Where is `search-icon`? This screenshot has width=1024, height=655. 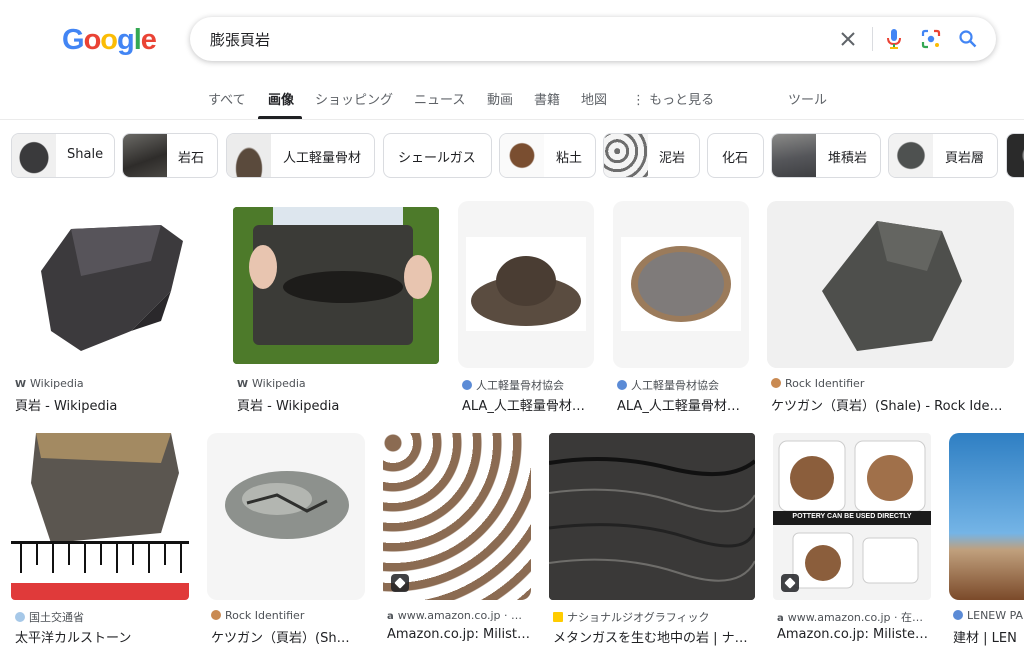
search-icon is located at coordinates (968, 39).